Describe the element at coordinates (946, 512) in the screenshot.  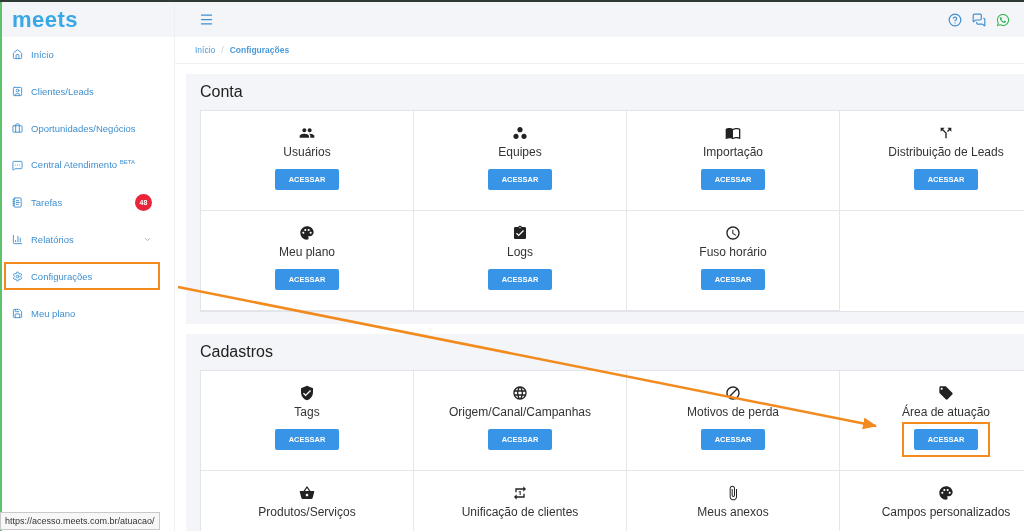
I see `card-title: Campos personalizados` at that location.